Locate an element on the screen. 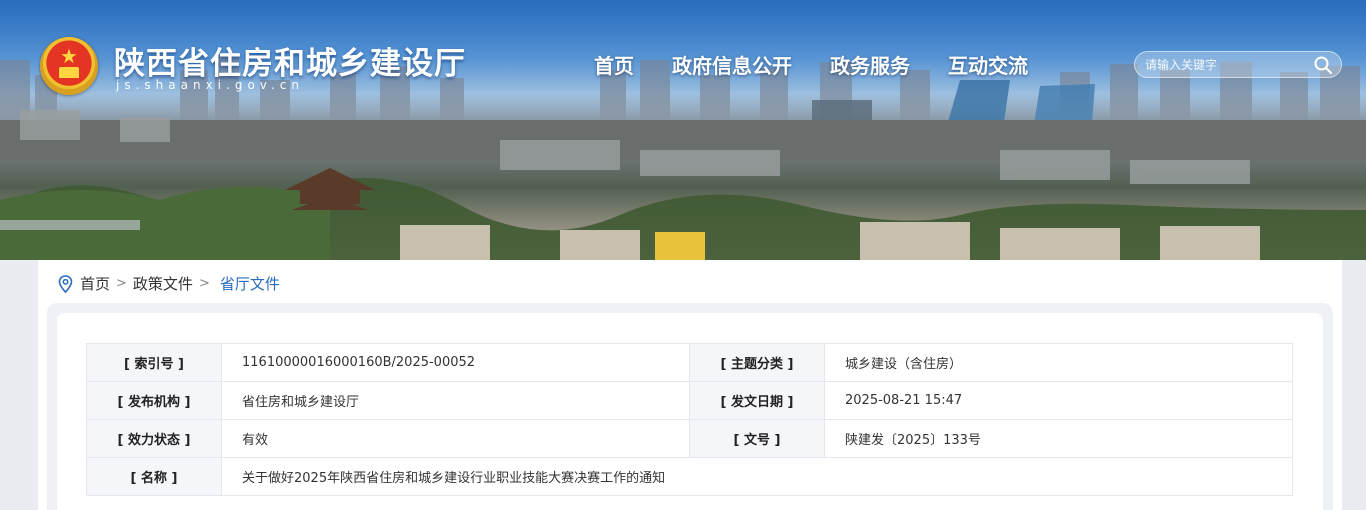 The height and width of the screenshot is (510, 1366). breadcrumb-policy-documents: 政策文件 is located at coordinates (163, 283).